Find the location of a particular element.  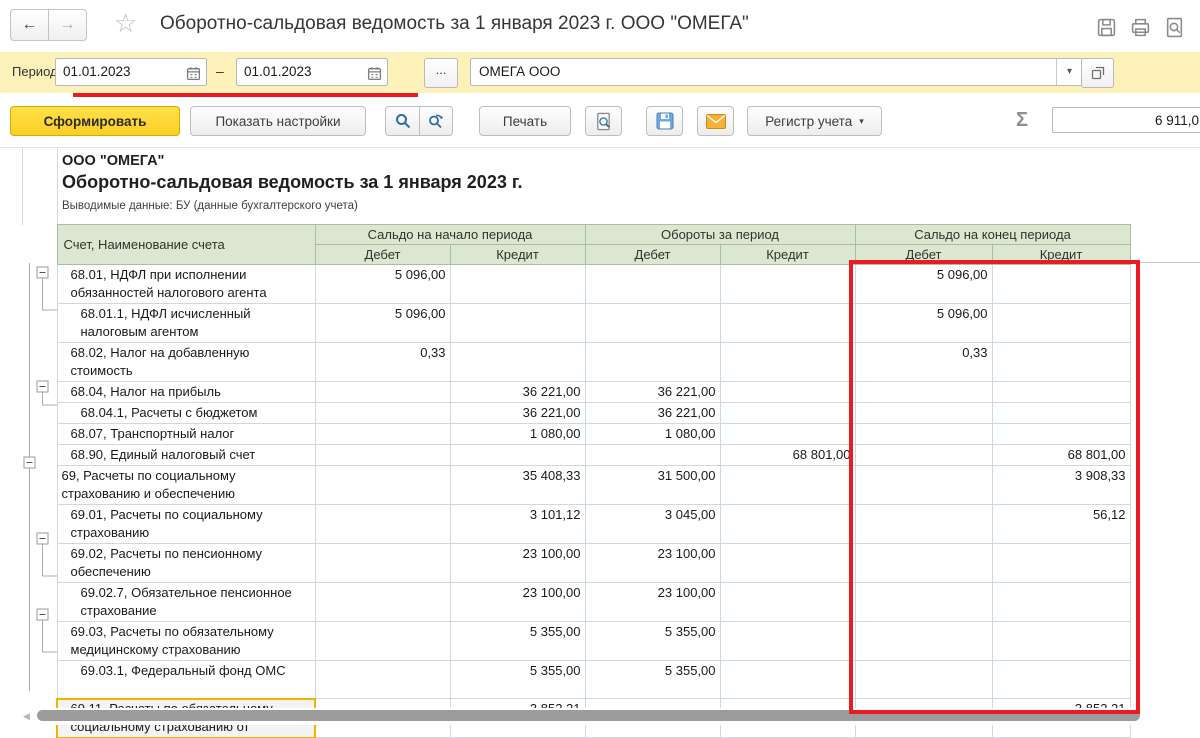

sum-field: 6 911,0 is located at coordinates (1126, 120).